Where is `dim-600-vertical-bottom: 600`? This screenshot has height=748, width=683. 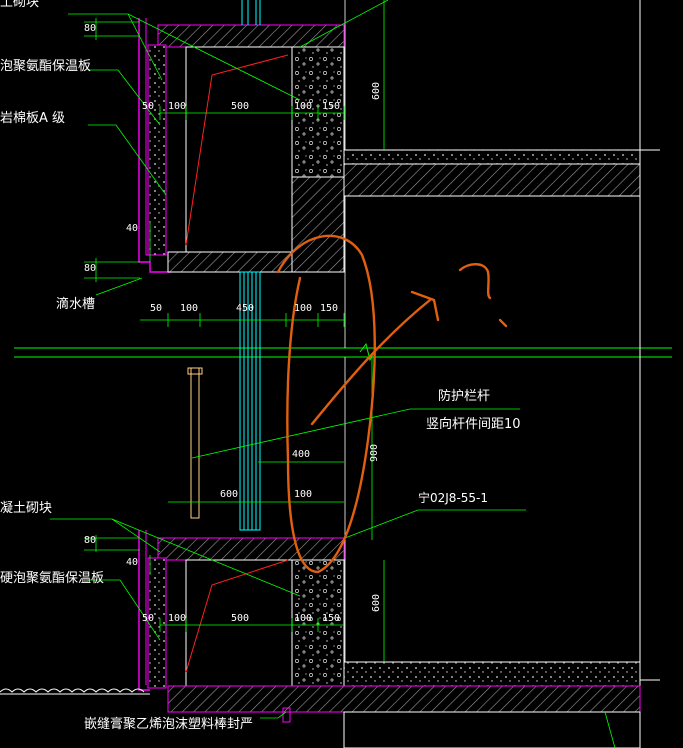
dim-600-vertical-bottom: 600 is located at coordinates (376, 602).